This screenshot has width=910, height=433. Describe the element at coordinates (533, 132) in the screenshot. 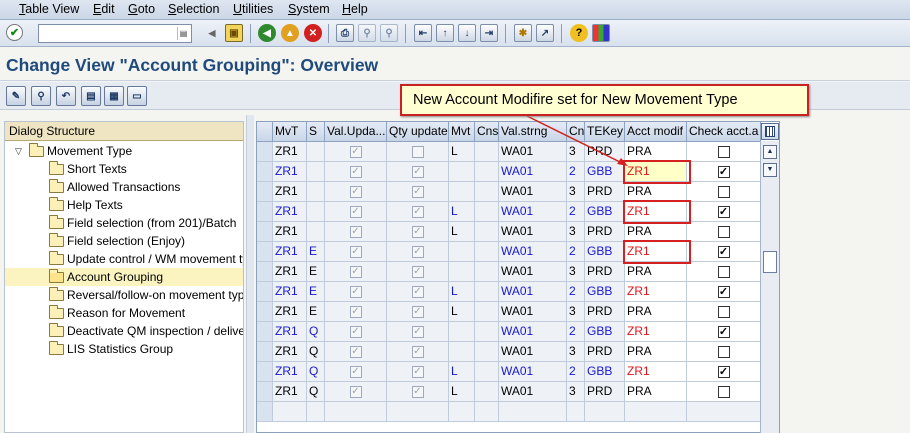

I see `column-header: Val.strng` at that location.